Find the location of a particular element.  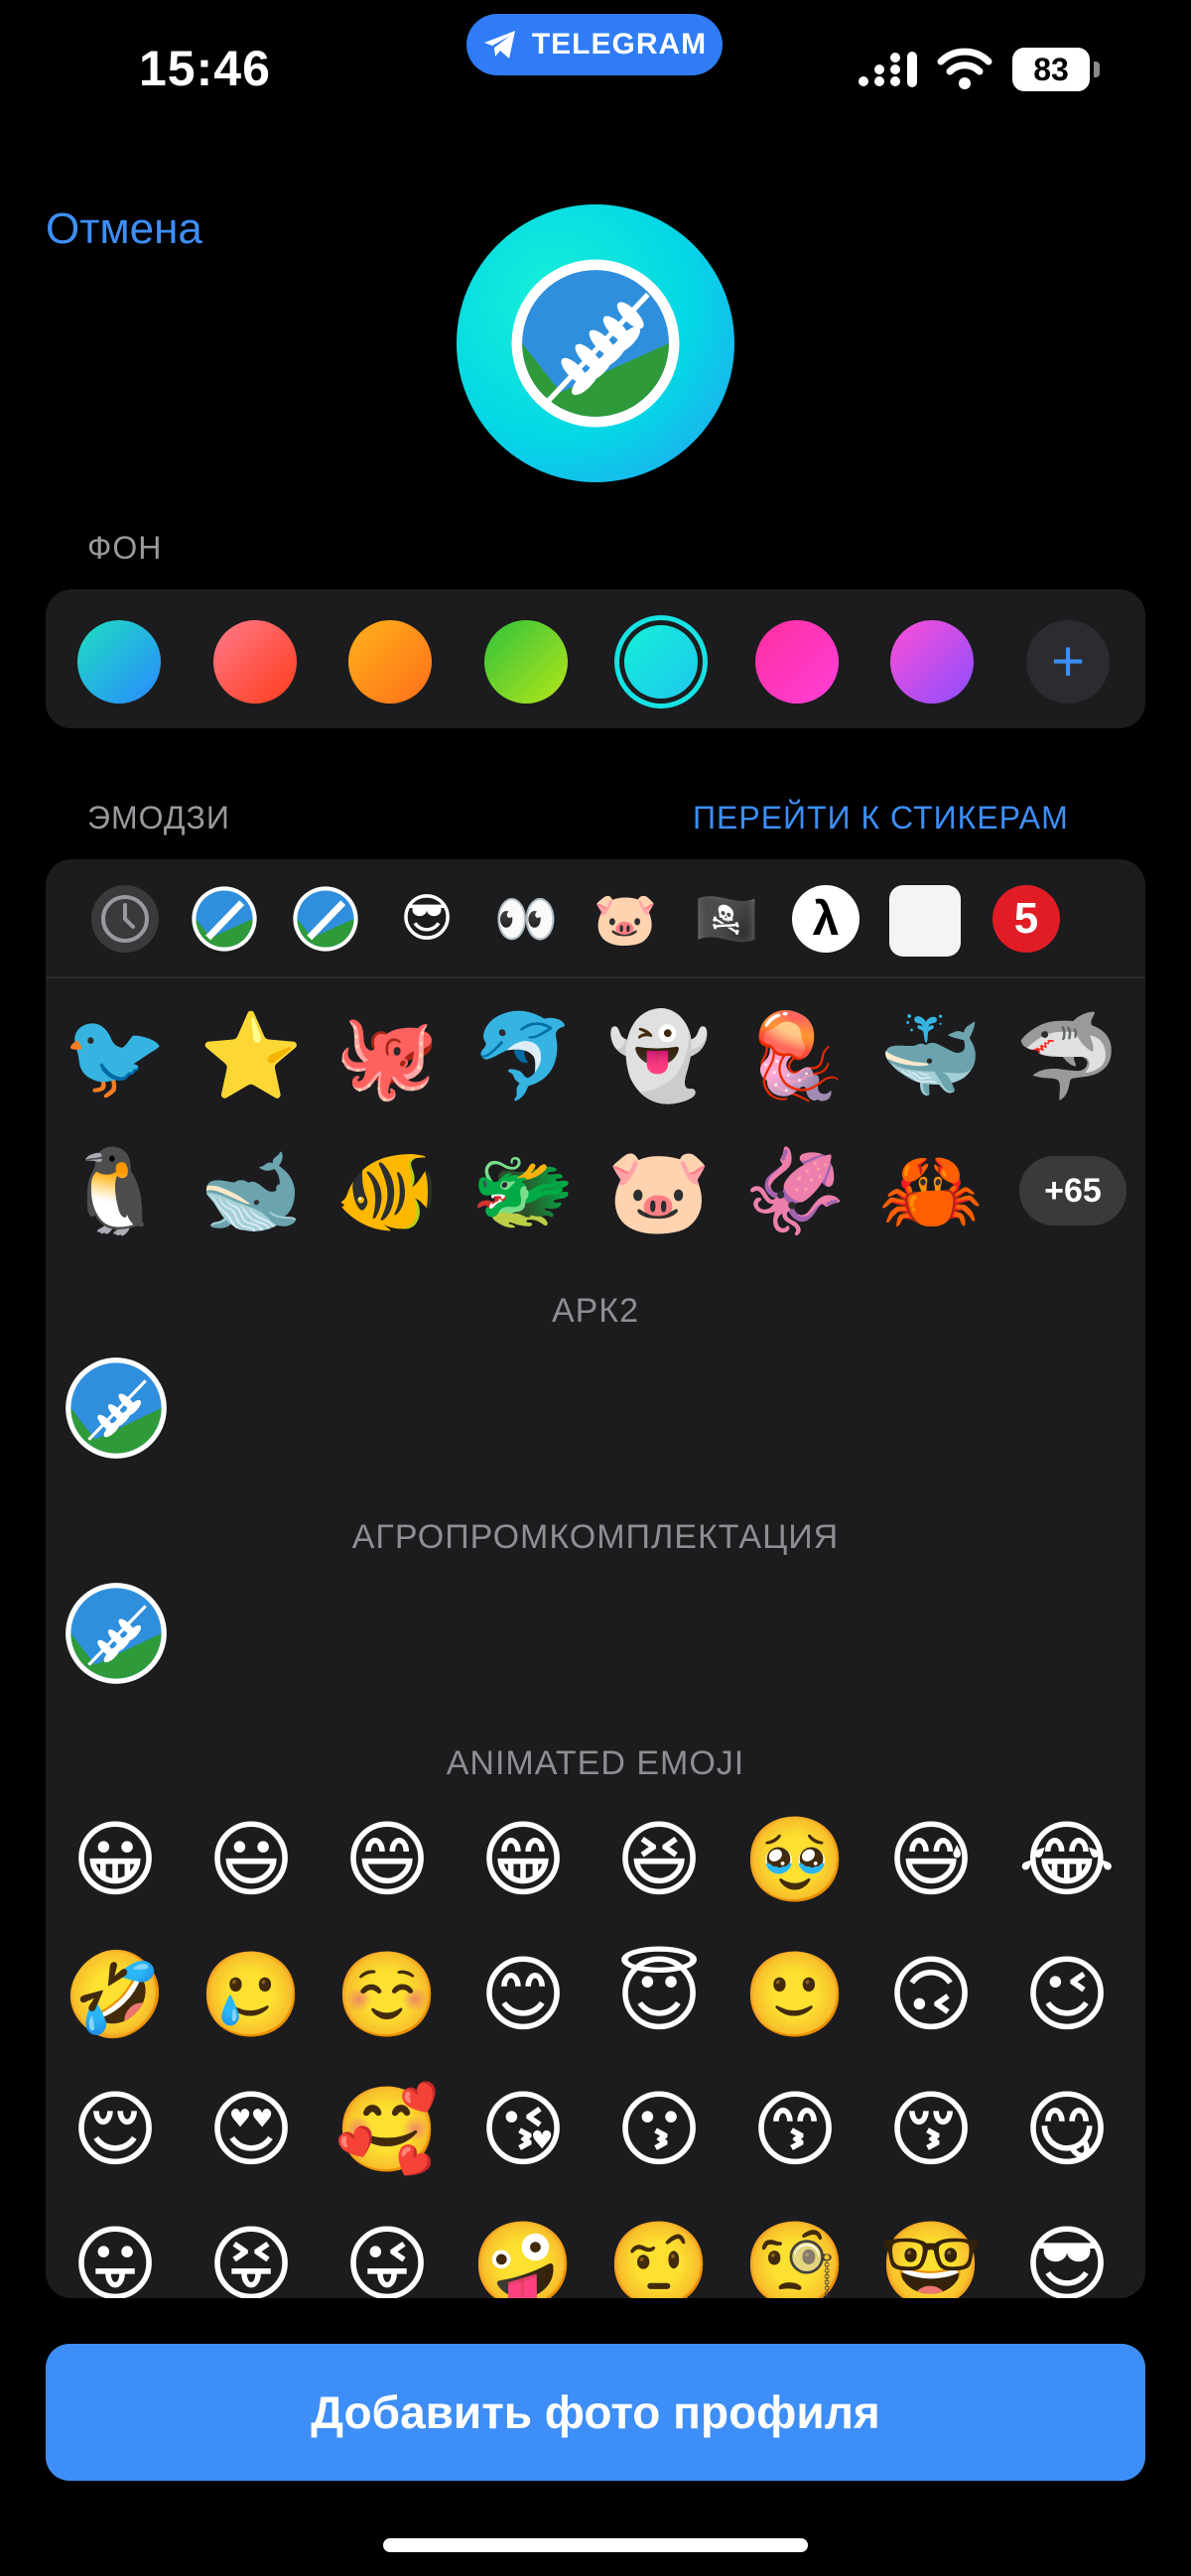

emoji-cell: 🙃 is located at coordinates (931, 1995).